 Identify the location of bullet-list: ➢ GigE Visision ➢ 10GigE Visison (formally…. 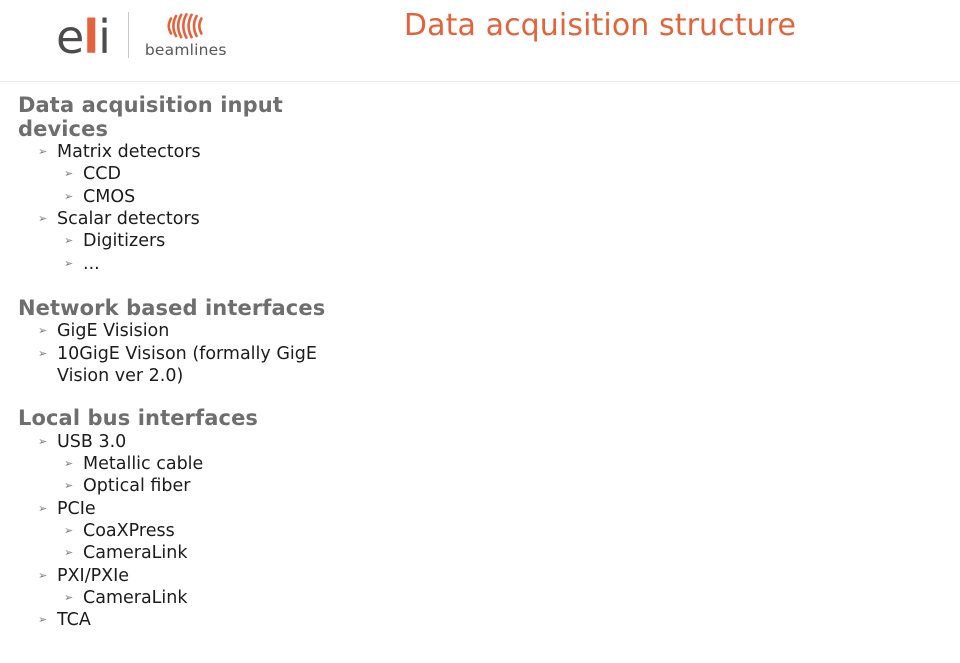
(480, 353).